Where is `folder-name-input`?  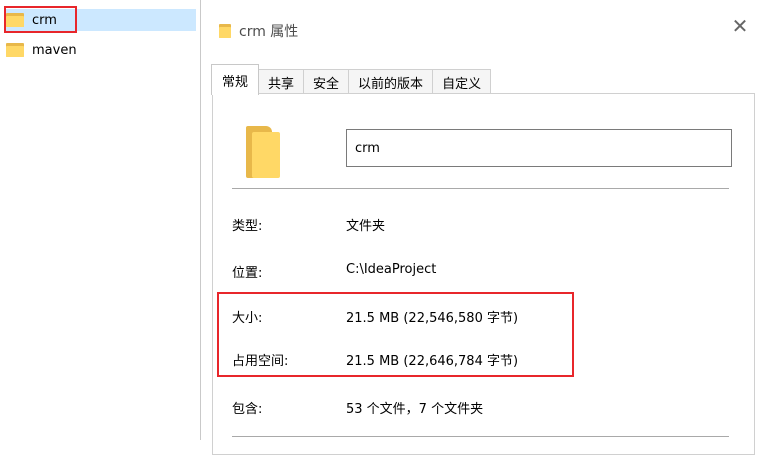 folder-name-input is located at coordinates (539, 148).